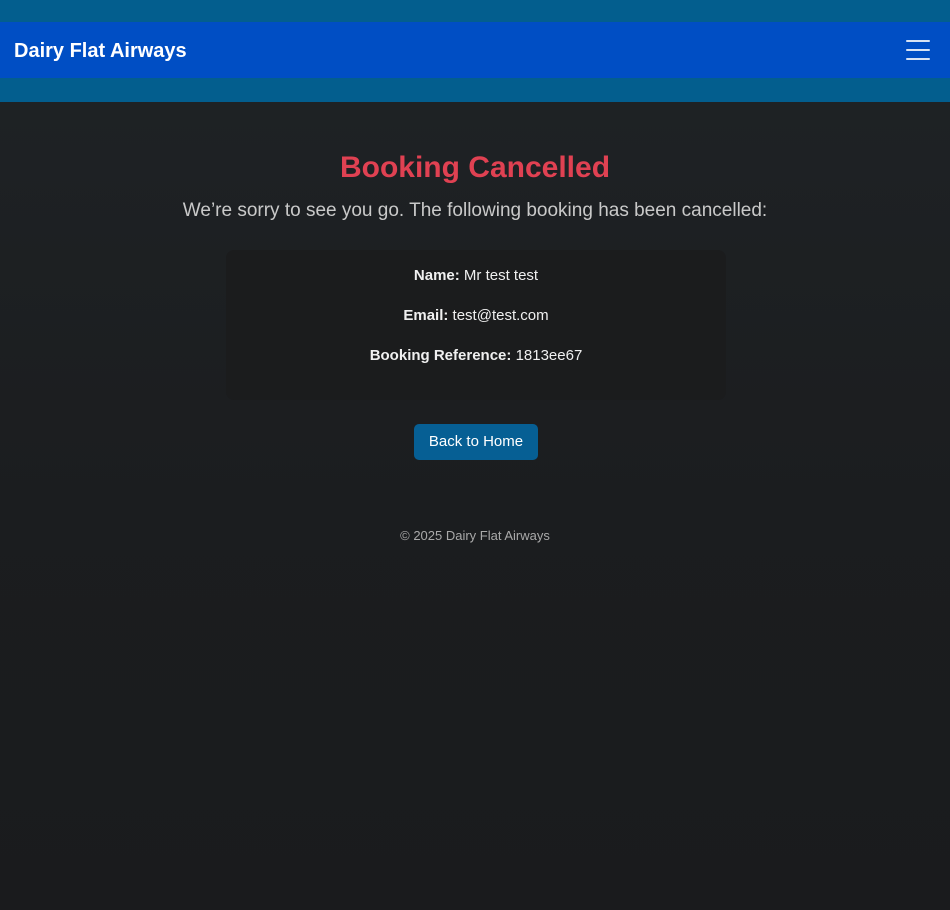 Image resolution: width=950 pixels, height=910 pixels. I want to click on detail-reference-value: 1813ee67, so click(549, 355).